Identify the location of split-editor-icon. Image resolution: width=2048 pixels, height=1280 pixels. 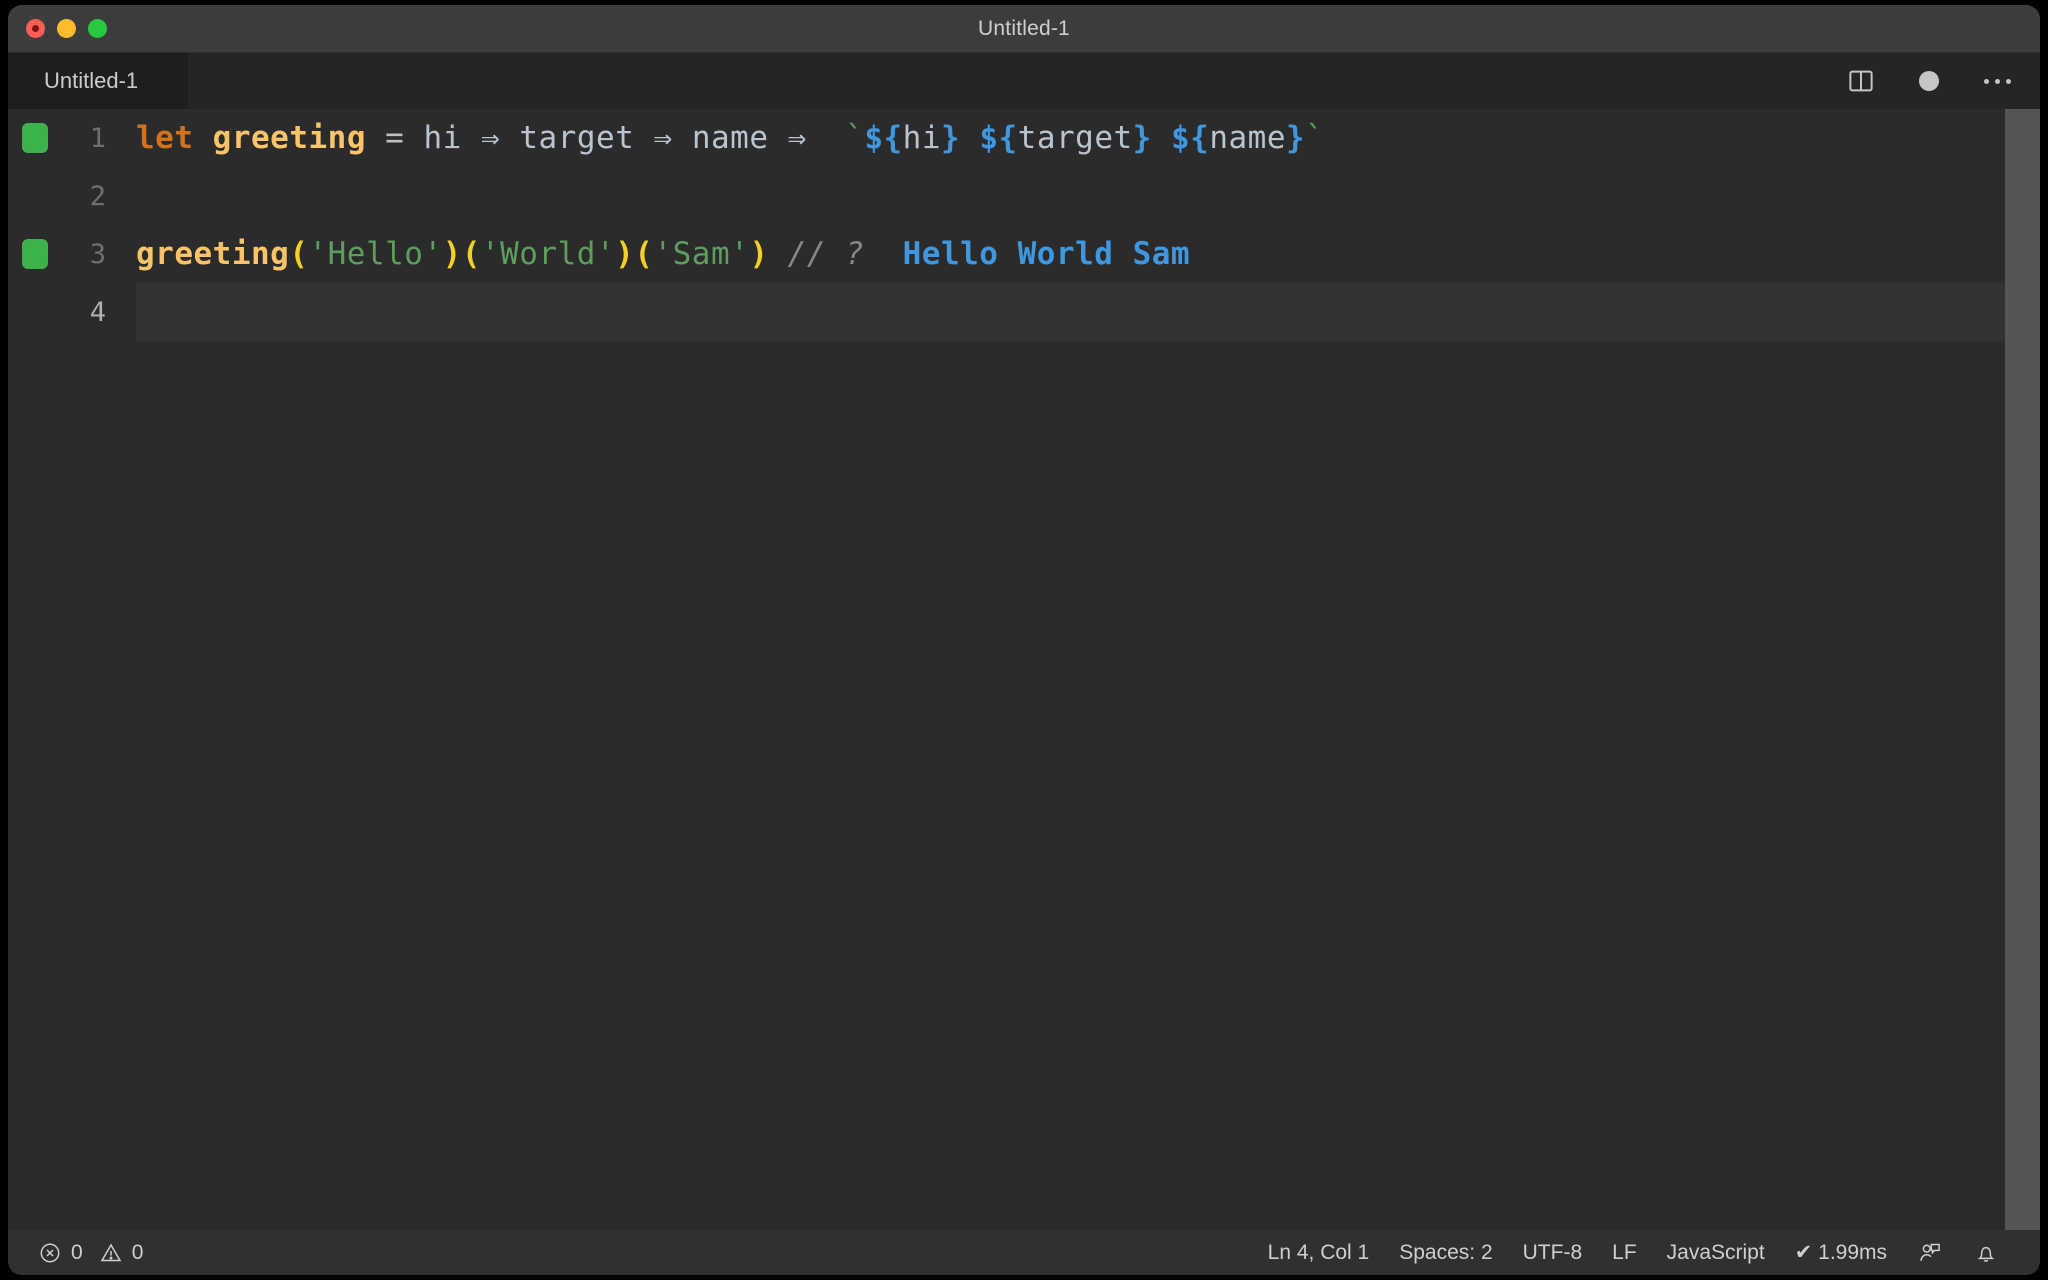
(1861, 81).